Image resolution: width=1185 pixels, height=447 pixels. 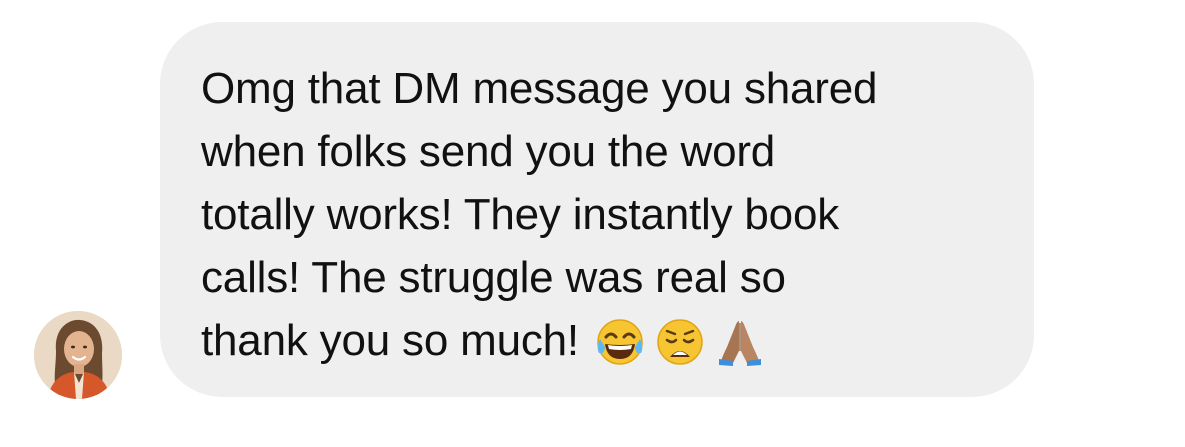 What do you see at coordinates (390, 340) in the screenshot?
I see `message-line: thank you so much!` at bounding box center [390, 340].